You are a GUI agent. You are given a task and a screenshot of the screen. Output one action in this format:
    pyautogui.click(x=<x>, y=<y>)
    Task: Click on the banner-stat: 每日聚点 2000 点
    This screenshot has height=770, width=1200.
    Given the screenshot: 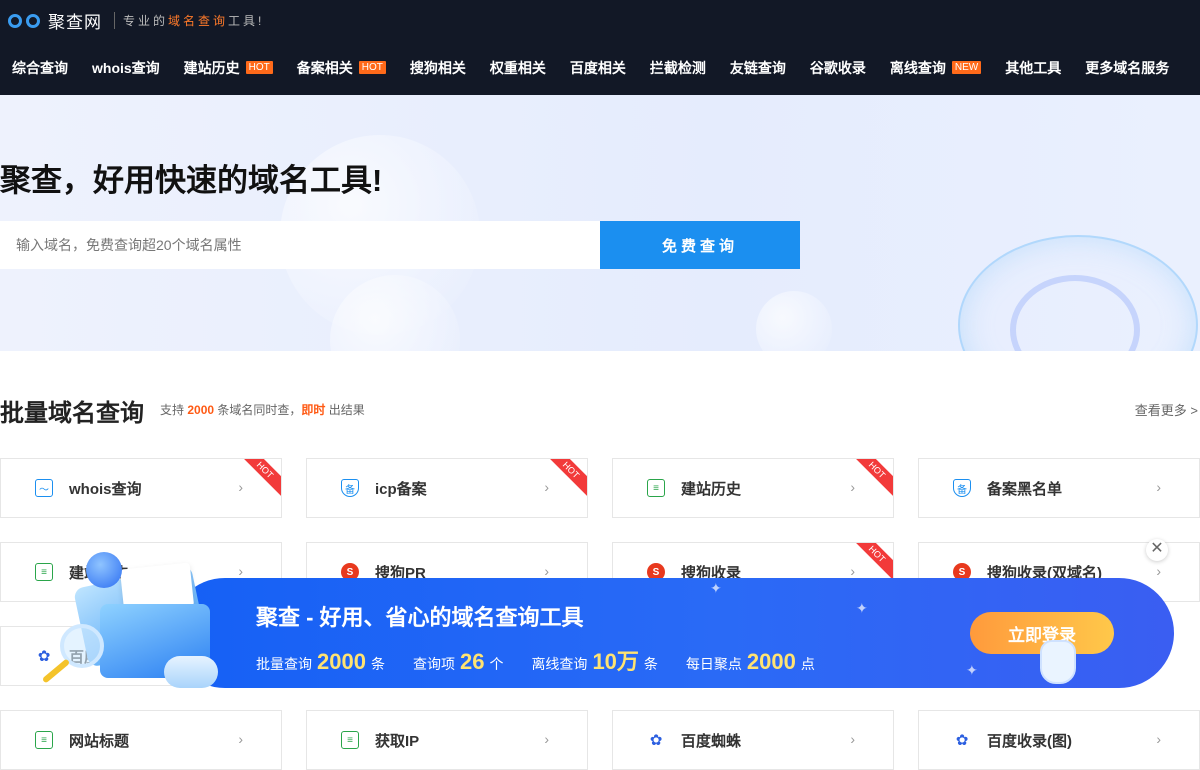 What is the action you would take?
    pyautogui.click(x=750, y=662)
    